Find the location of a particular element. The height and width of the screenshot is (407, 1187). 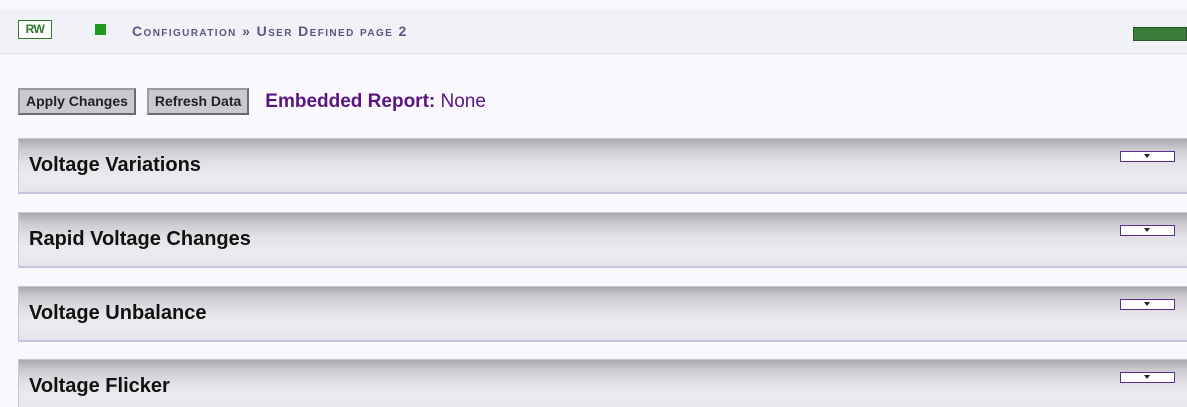

panel-title: Voltage Unbalance is located at coordinates (118, 313).